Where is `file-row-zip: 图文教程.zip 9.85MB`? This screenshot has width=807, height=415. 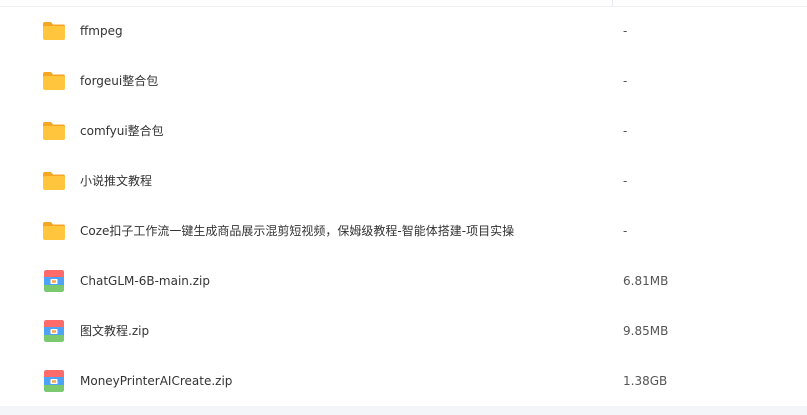
file-row-zip: 图文教程.zip 9.85MB is located at coordinates (403, 331).